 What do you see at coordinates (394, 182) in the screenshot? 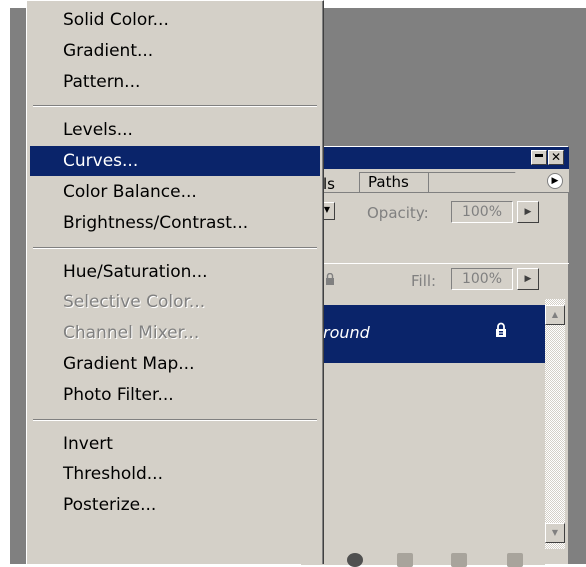
I see `tab-paths: Paths` at bounding box center [394, 182].